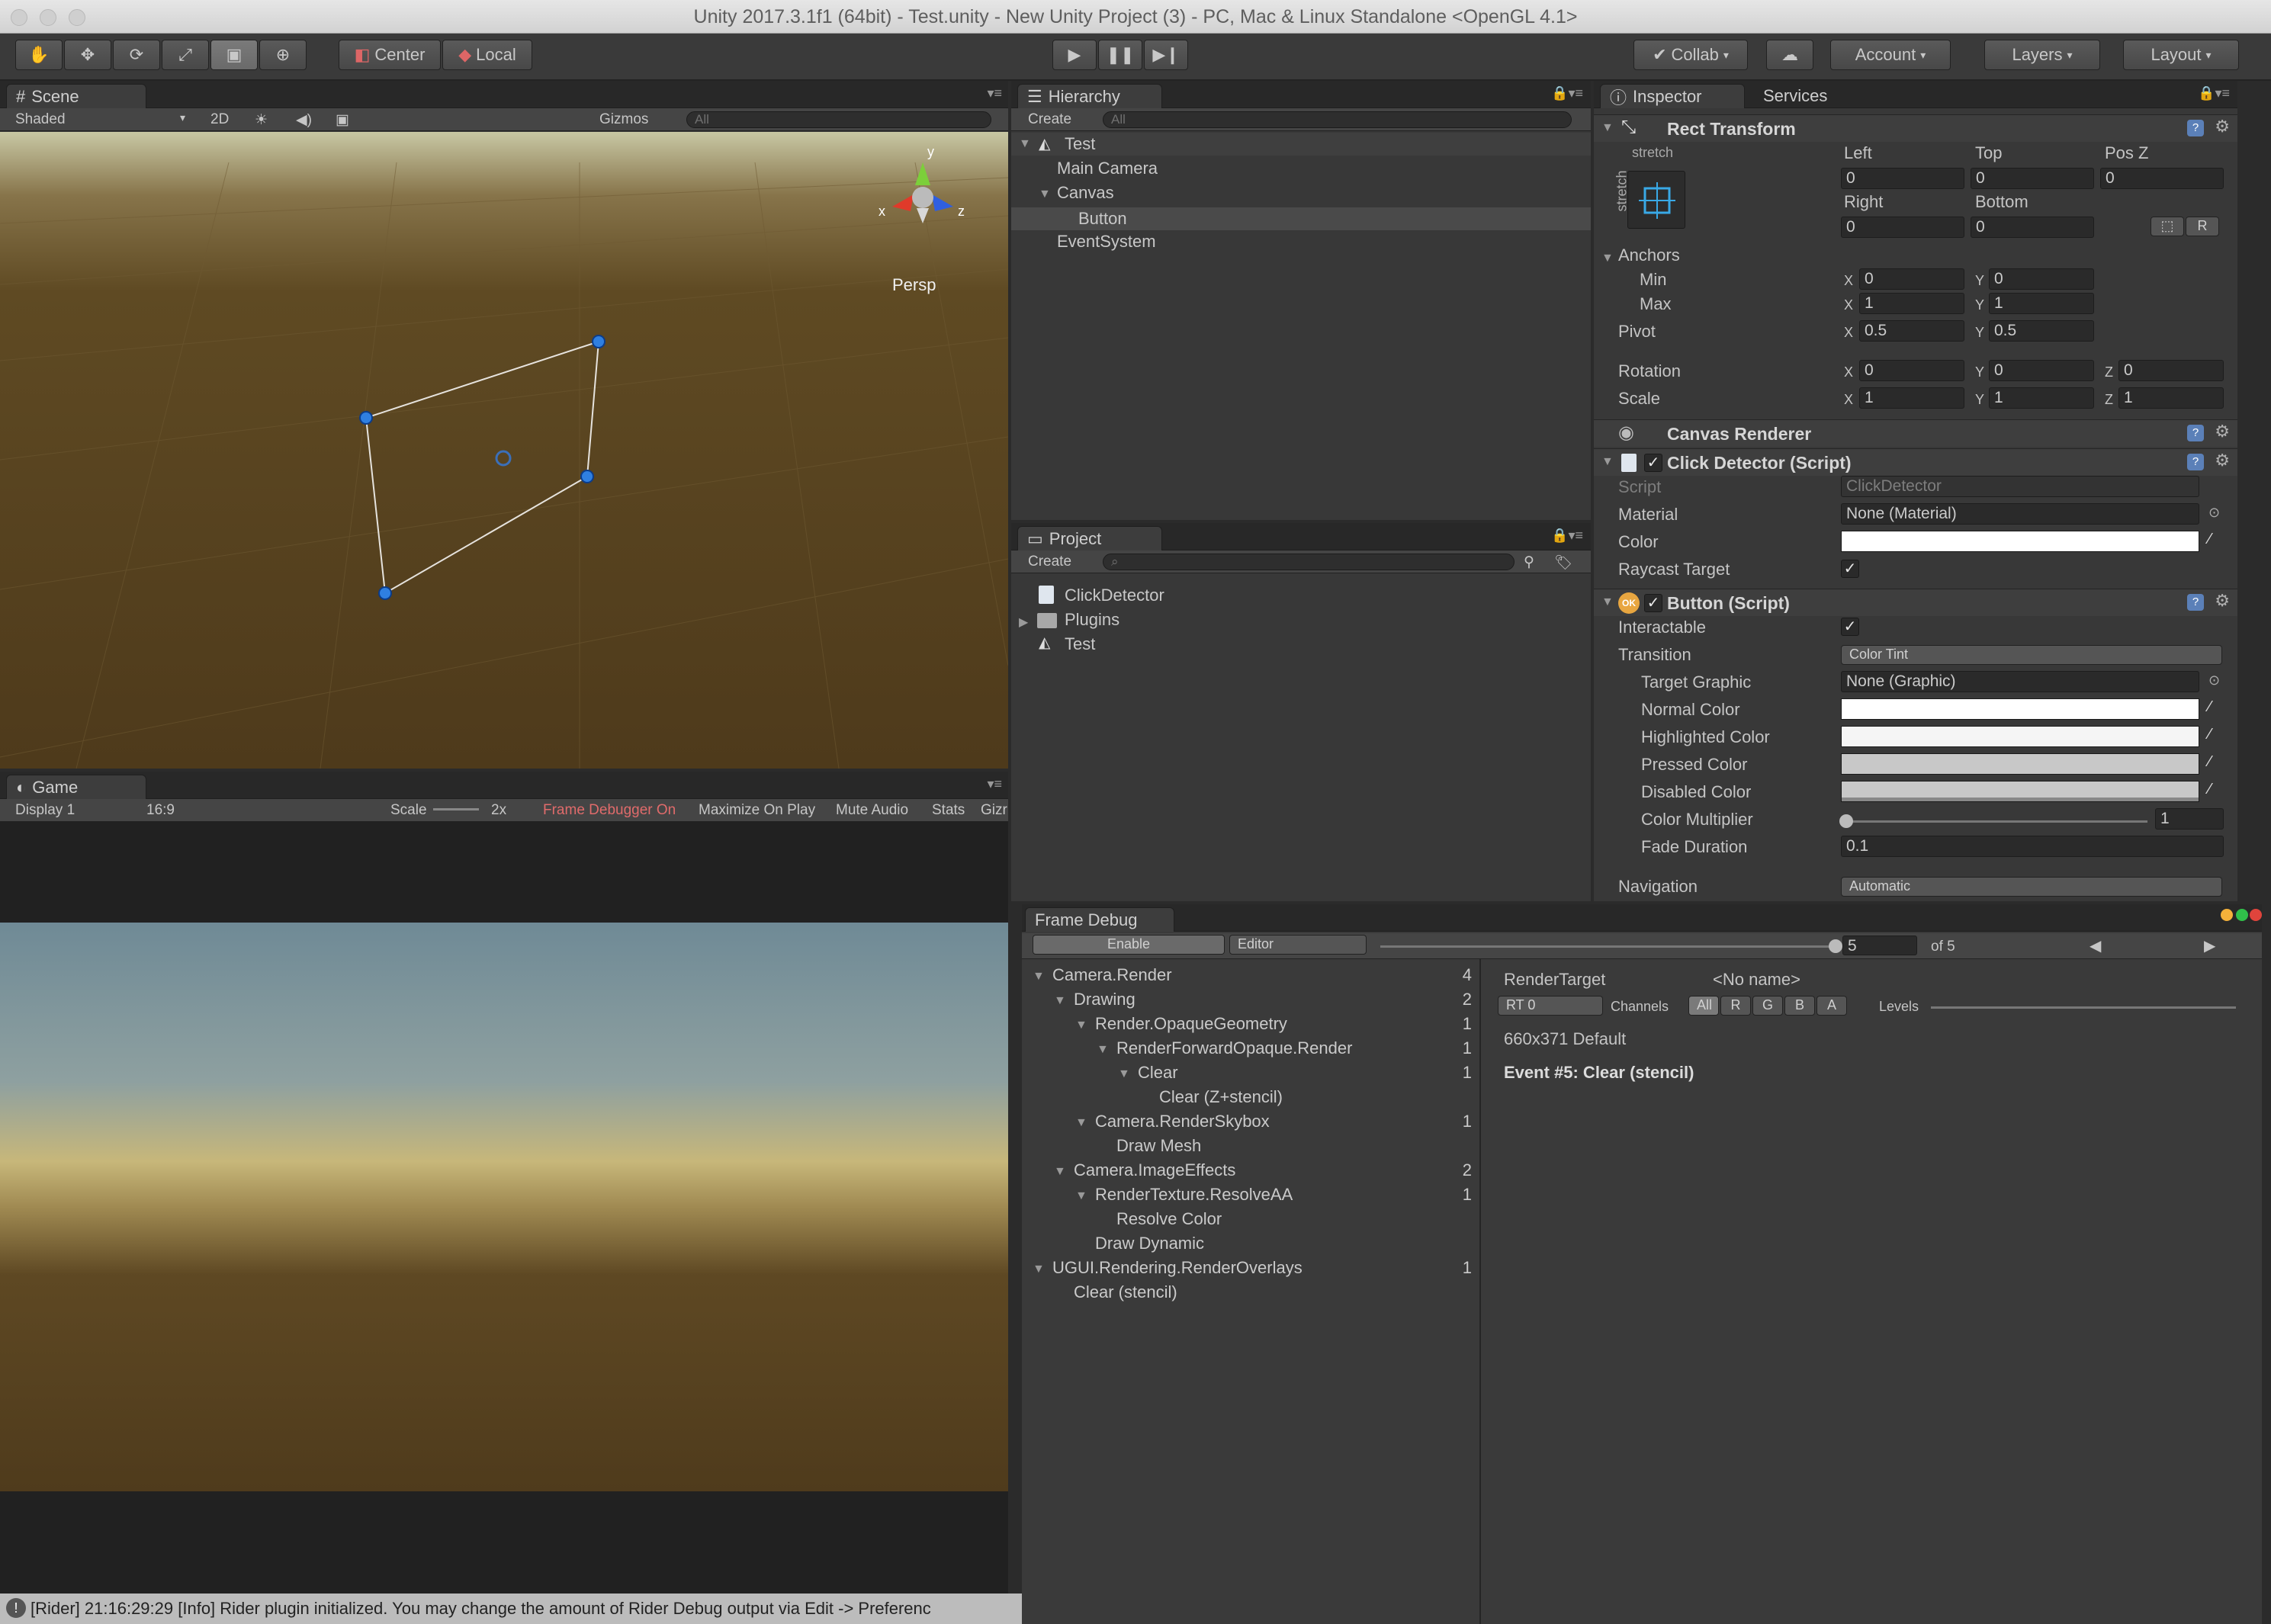 Image resolution: width=2271 pixels, height=1624 pixels. Describe the element at coordinates (2041, 398) in the screenshot. I see `scale-y-field: 1` at that location.